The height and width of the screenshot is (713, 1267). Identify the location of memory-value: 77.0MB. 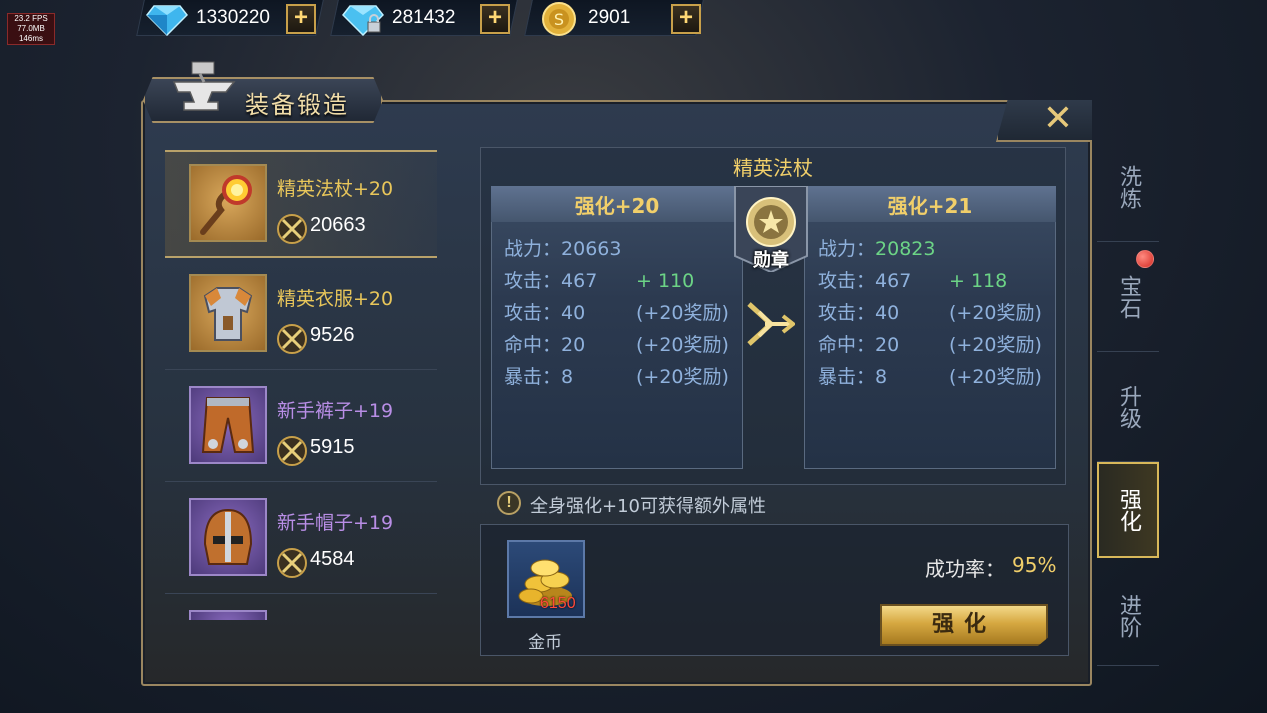
(31, 28).